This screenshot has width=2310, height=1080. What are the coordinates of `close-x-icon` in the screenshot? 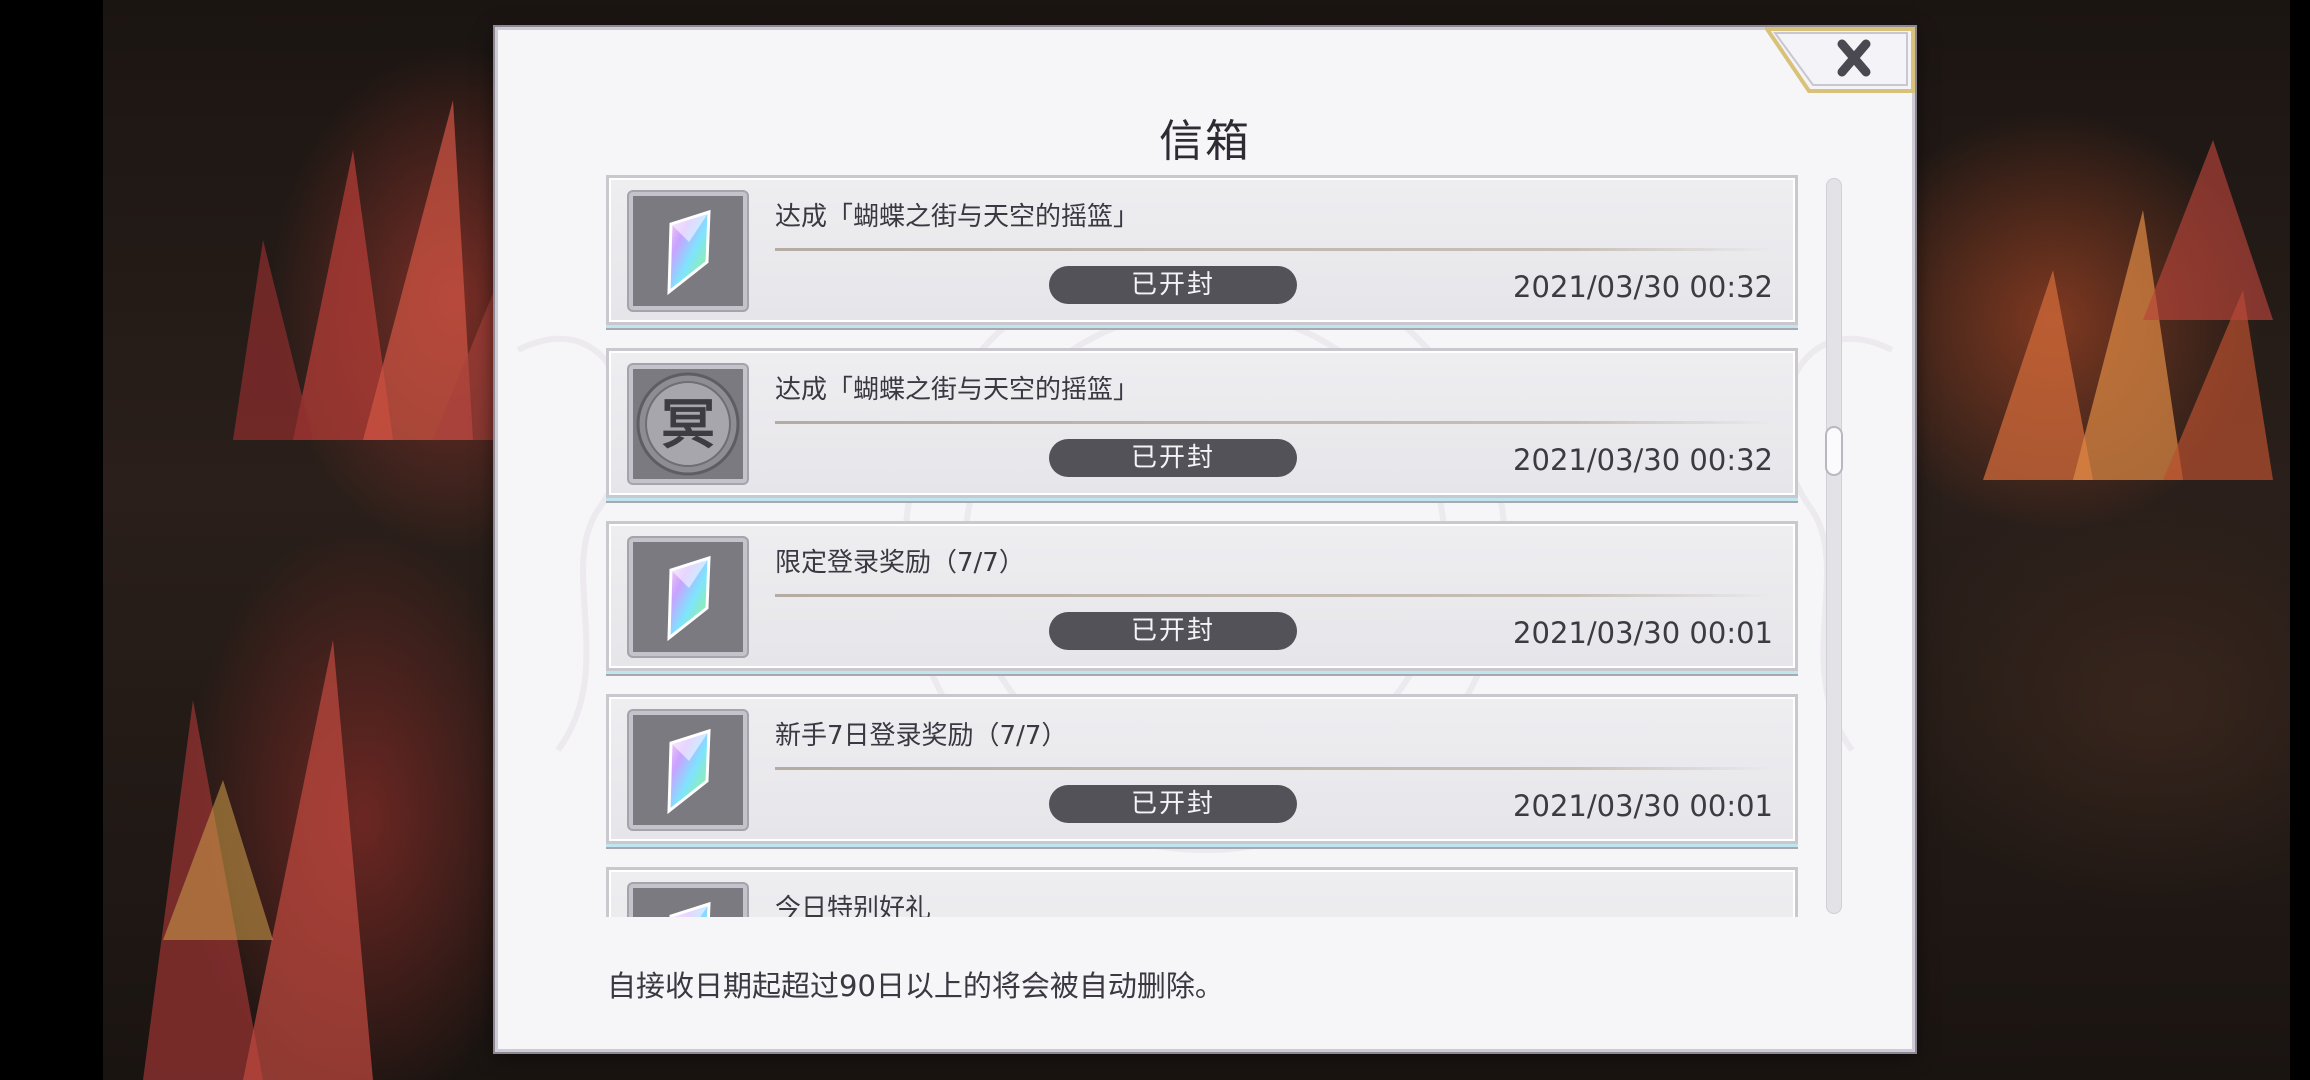 It's located at (1839, 60).